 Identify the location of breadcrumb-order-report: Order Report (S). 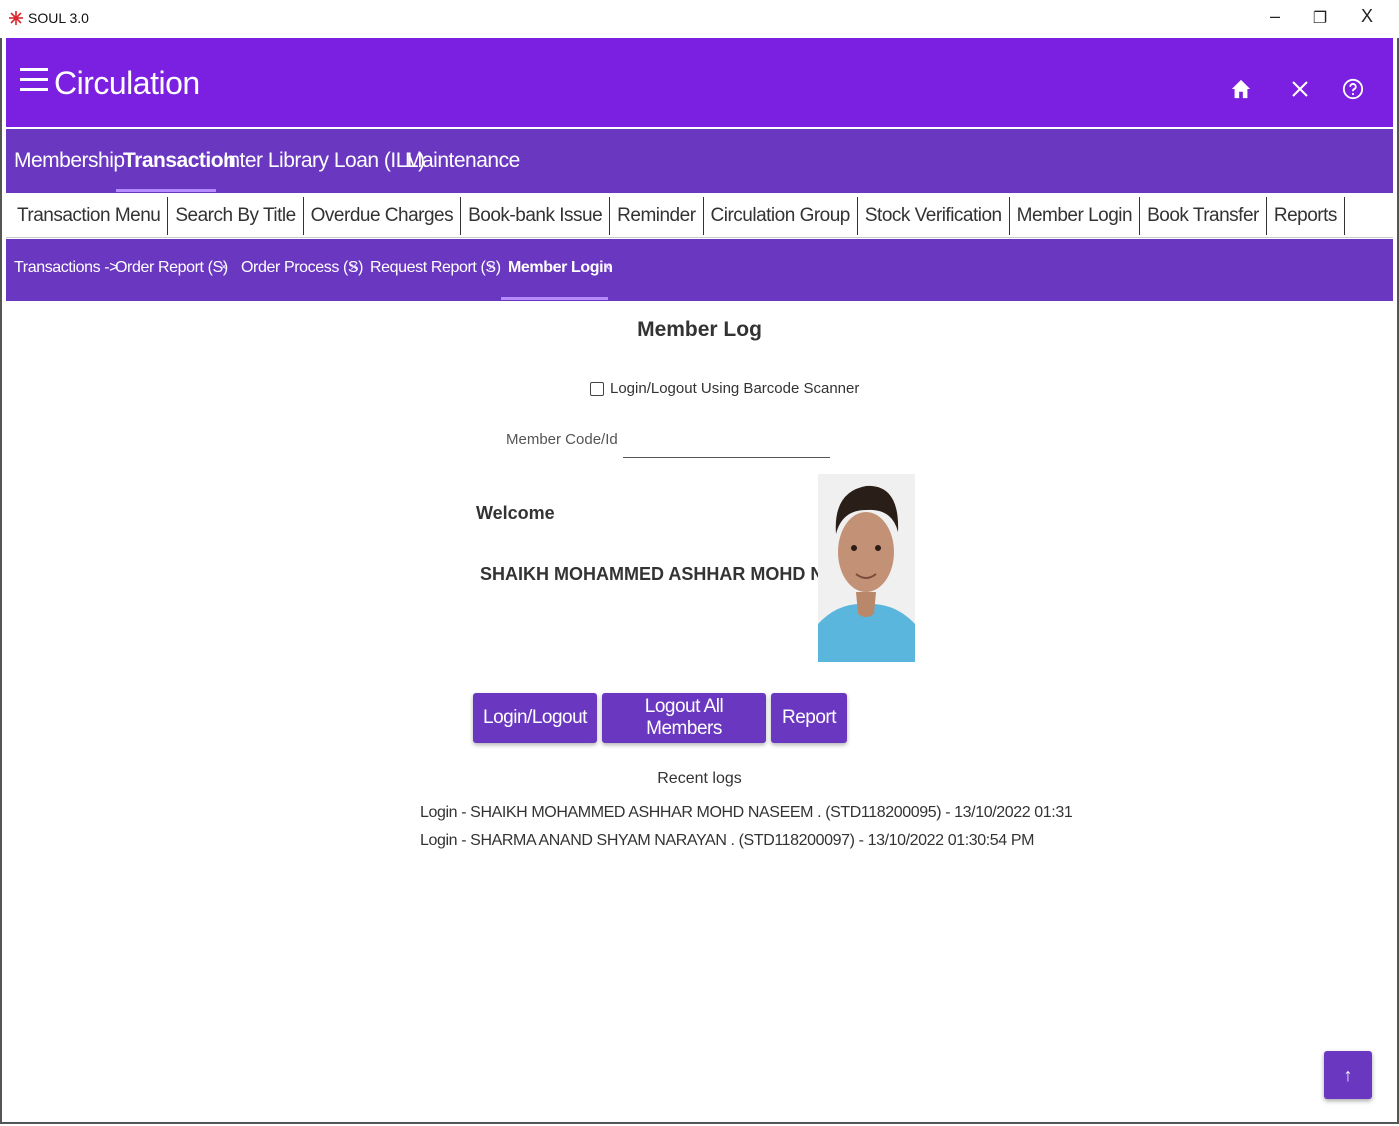
(171, 268).